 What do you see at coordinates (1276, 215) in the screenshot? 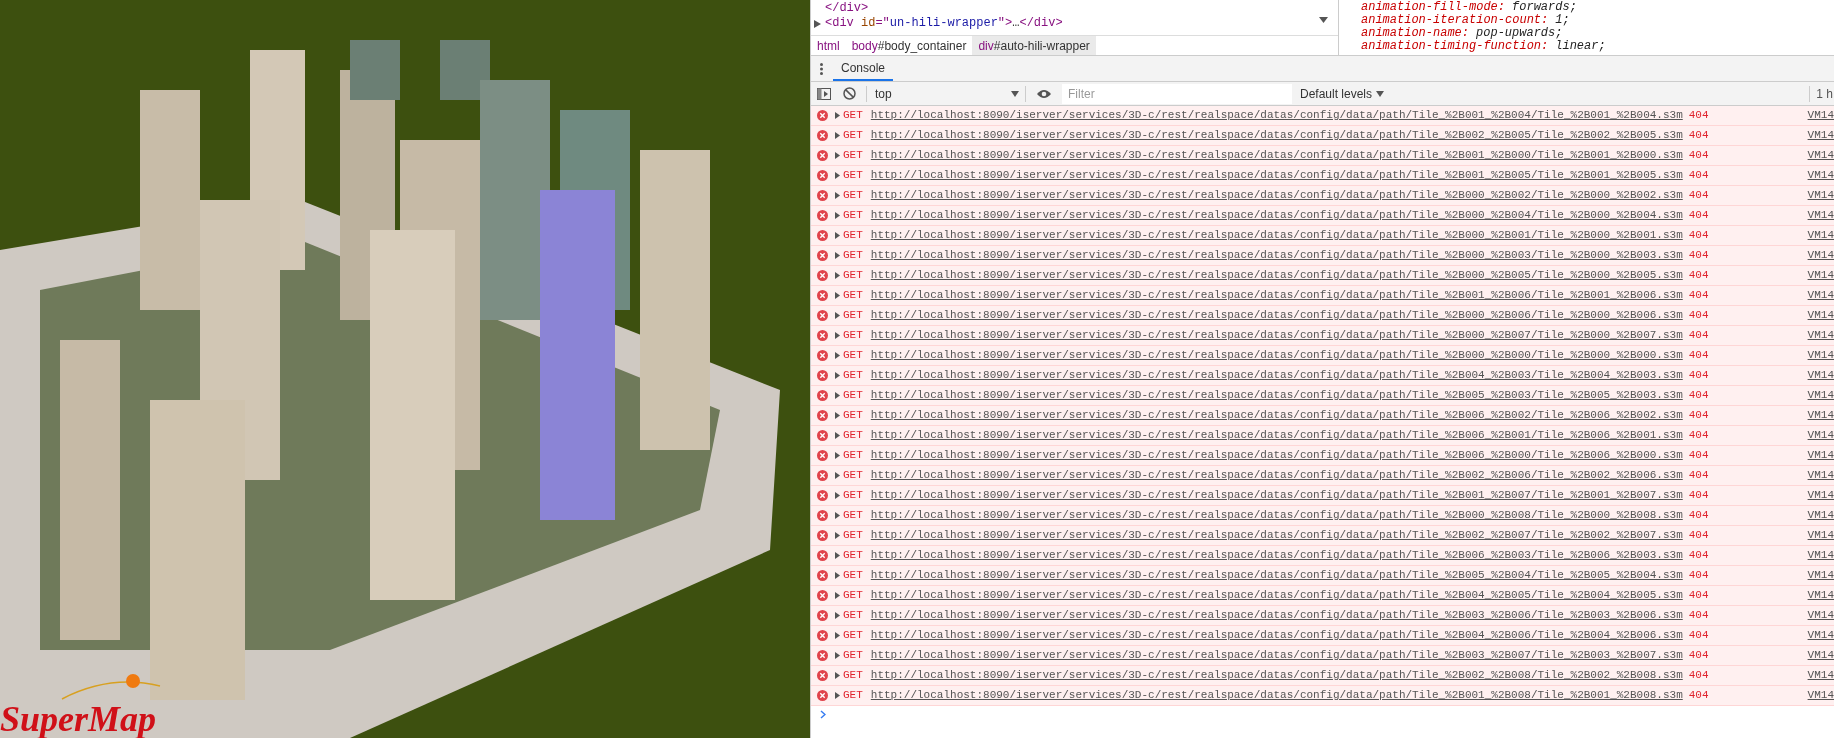
I see `request-url-link: http://localhost:8090/iserver/services/3D-c/rest/realspace/datas/config/data/path/Tile_%2B000_%2B004/Tile_%2B000_%2B004.s3m` at bounding box center [1276, 215].